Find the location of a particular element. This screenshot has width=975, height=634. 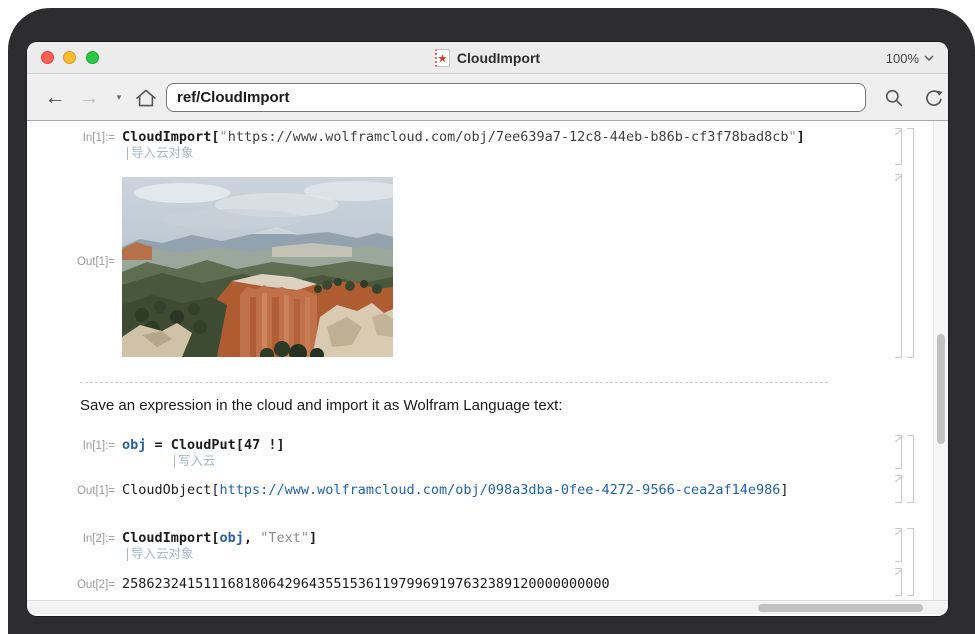

home-button is located at coordinates (146, 97).